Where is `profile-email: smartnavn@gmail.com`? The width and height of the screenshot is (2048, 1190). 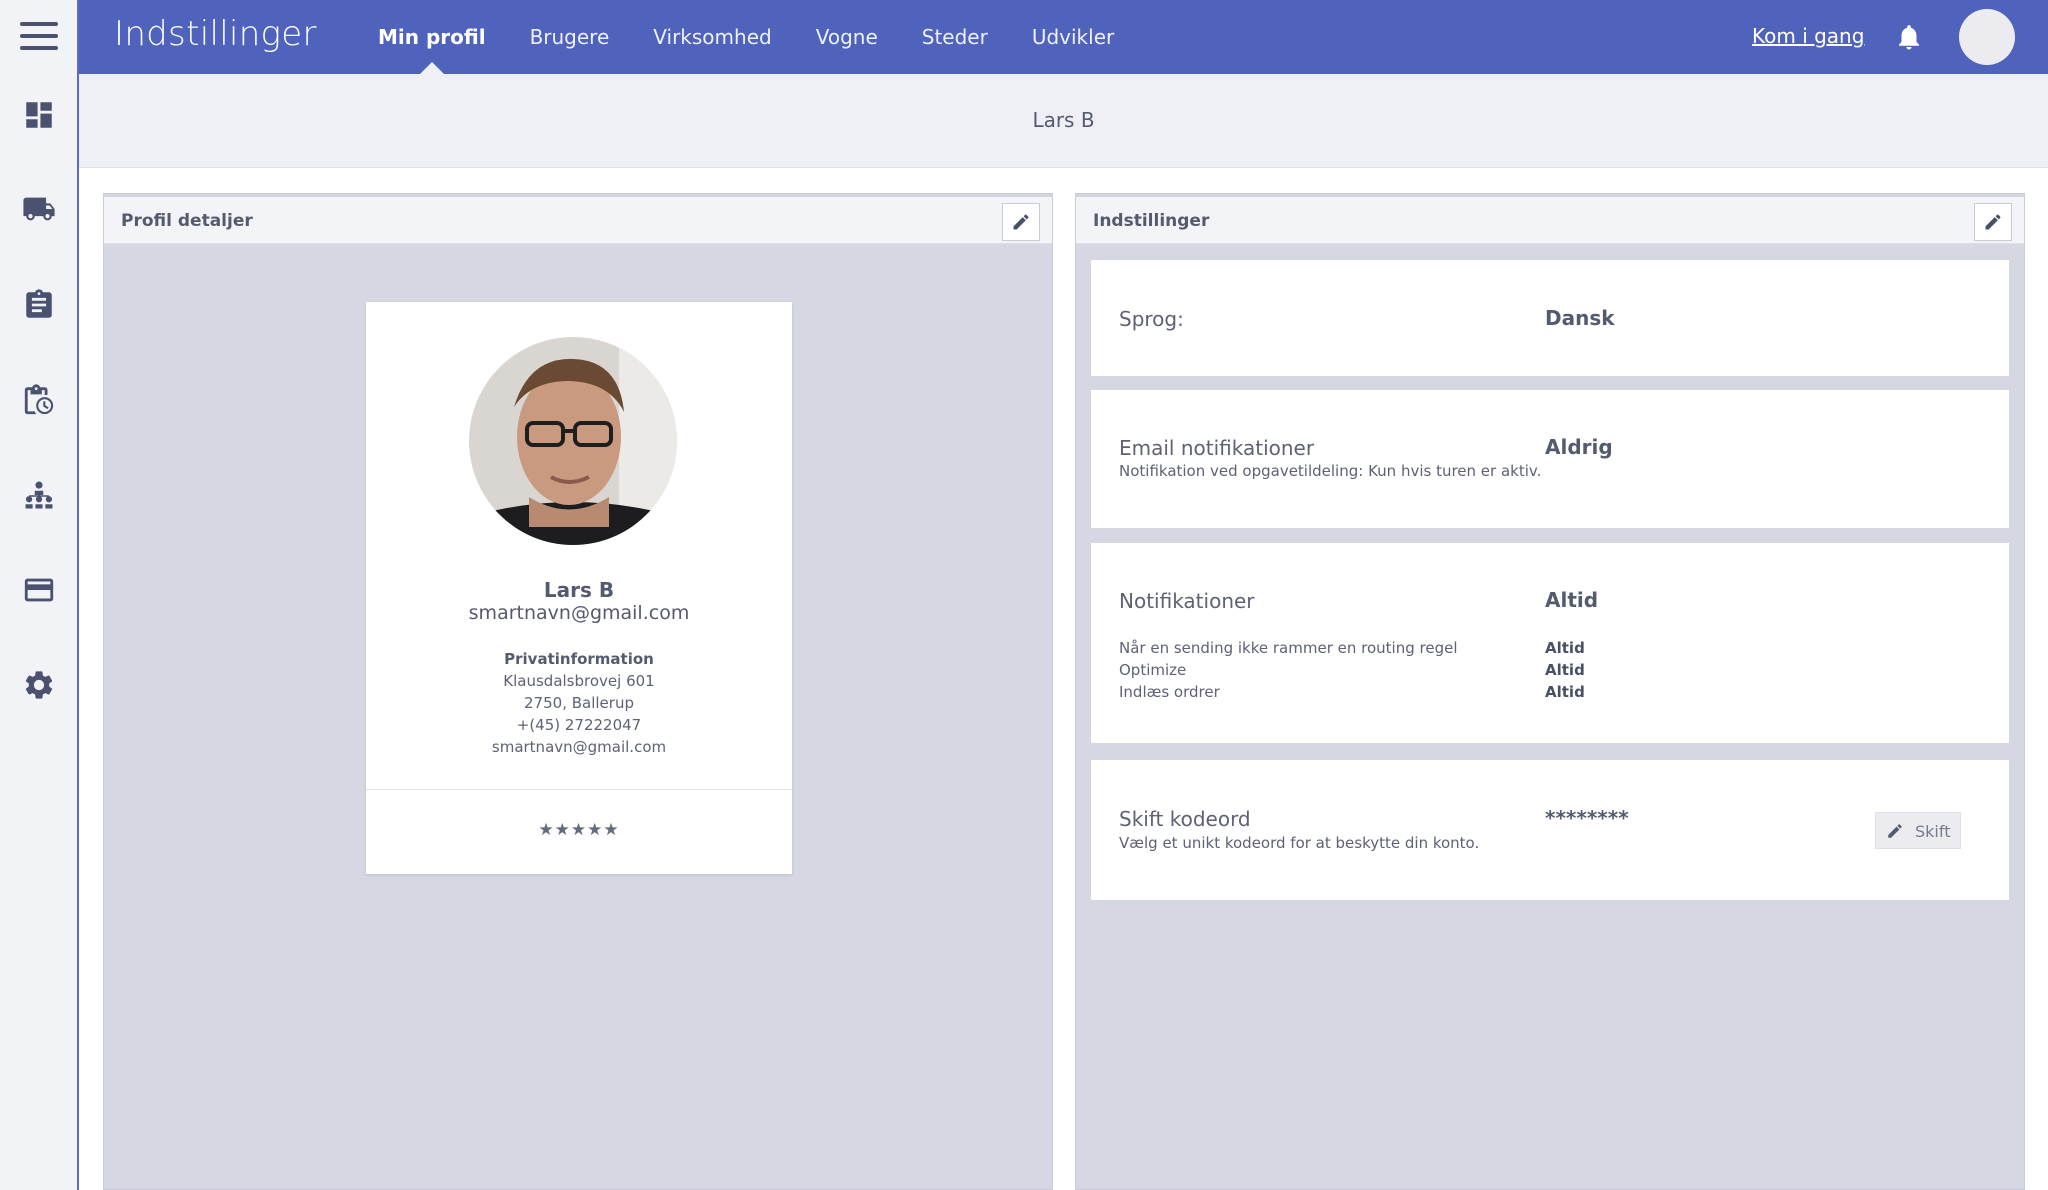 profile-email: smartnavn@gmail.com is located at coordinates (579, 613).